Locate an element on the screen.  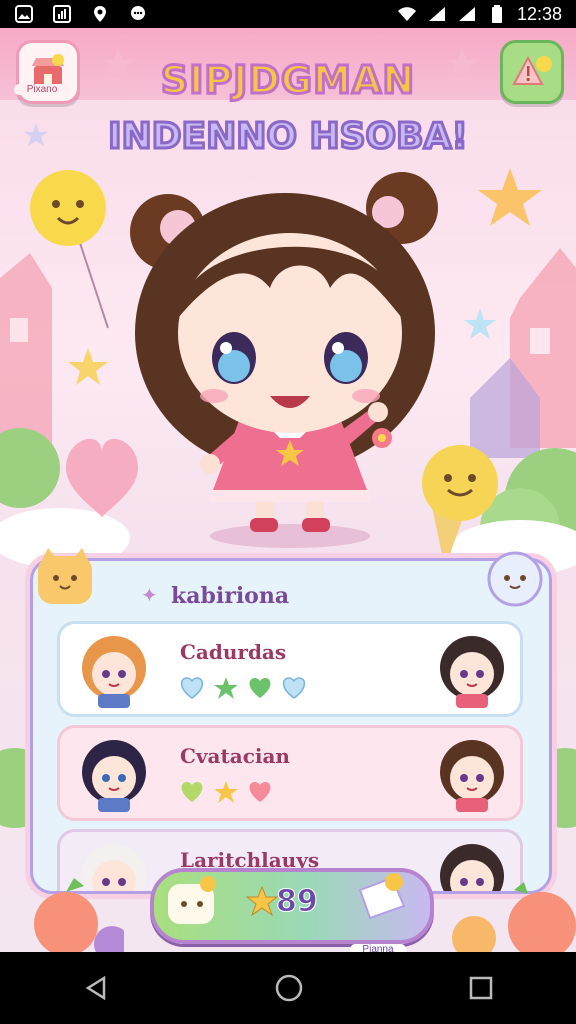
mascot-icon is located at coordinates (192, 900).